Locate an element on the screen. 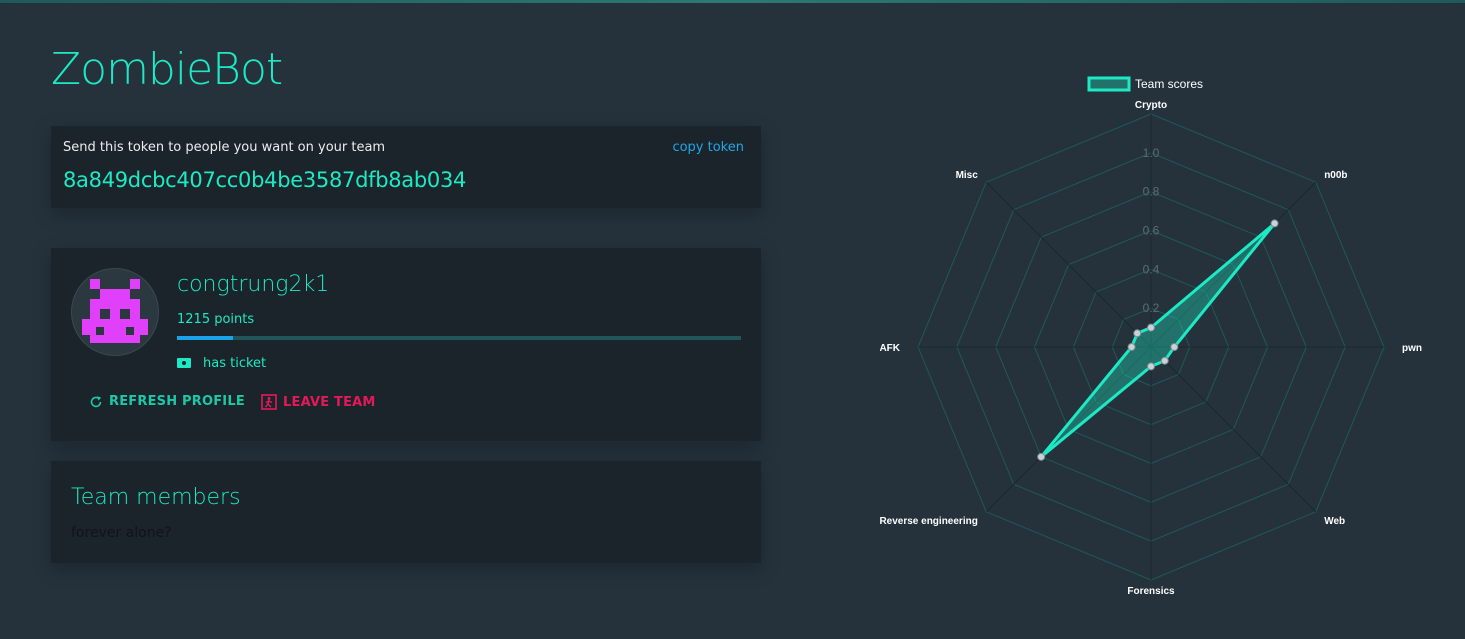 Image resolution: width=1465 pixels, height=639 pixels. data-point-pwn is located at coordinates (1174, 347).